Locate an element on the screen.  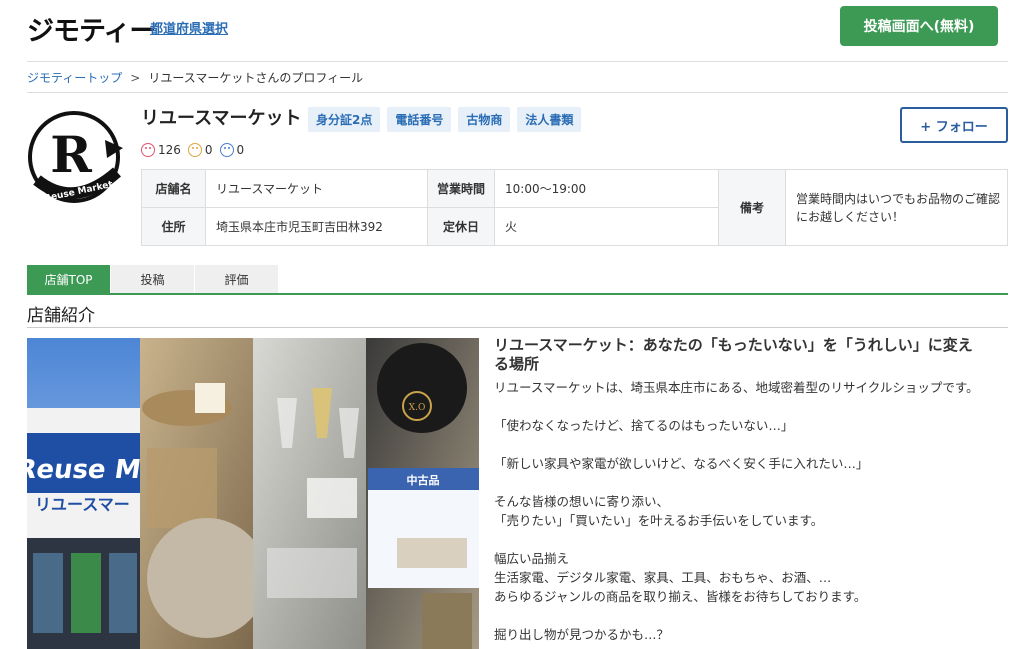
intro-line: あらゆるジャンルの商品を取り揃え、皆様をお待ちしております。 is located at coordinates (680, 596).